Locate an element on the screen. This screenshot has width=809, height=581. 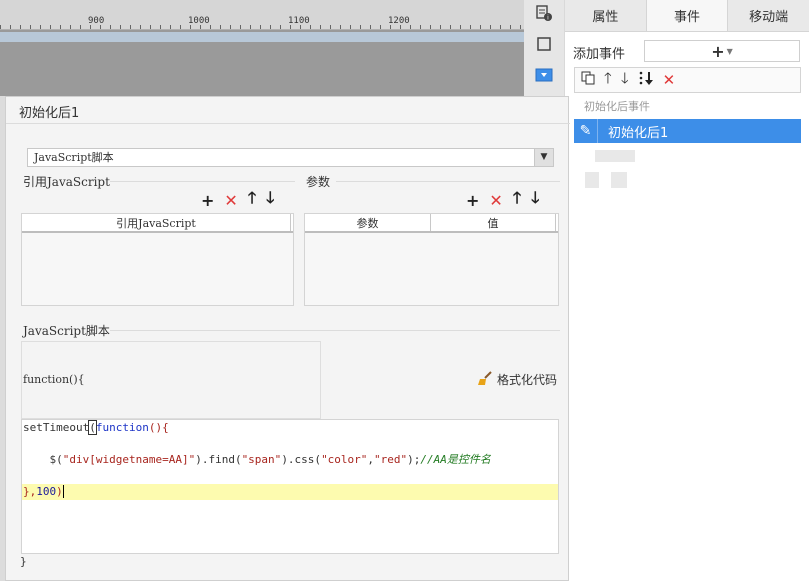
code-token: ) is located at coordinates (59, 491).